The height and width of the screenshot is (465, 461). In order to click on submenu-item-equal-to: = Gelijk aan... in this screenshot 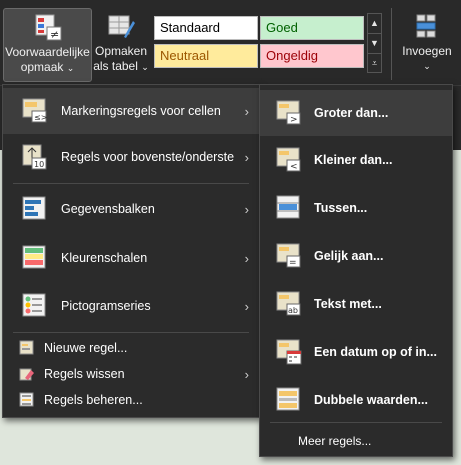, I will do `click(356, 256)`.